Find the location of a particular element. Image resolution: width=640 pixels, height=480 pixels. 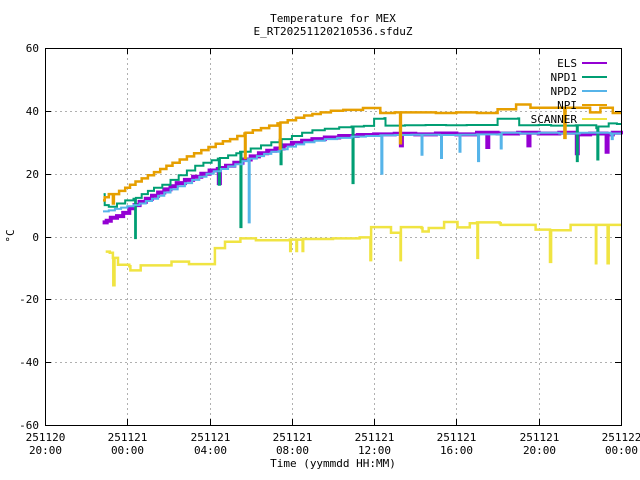

y-tick-label: 60 is located at coordinates (32, 48).